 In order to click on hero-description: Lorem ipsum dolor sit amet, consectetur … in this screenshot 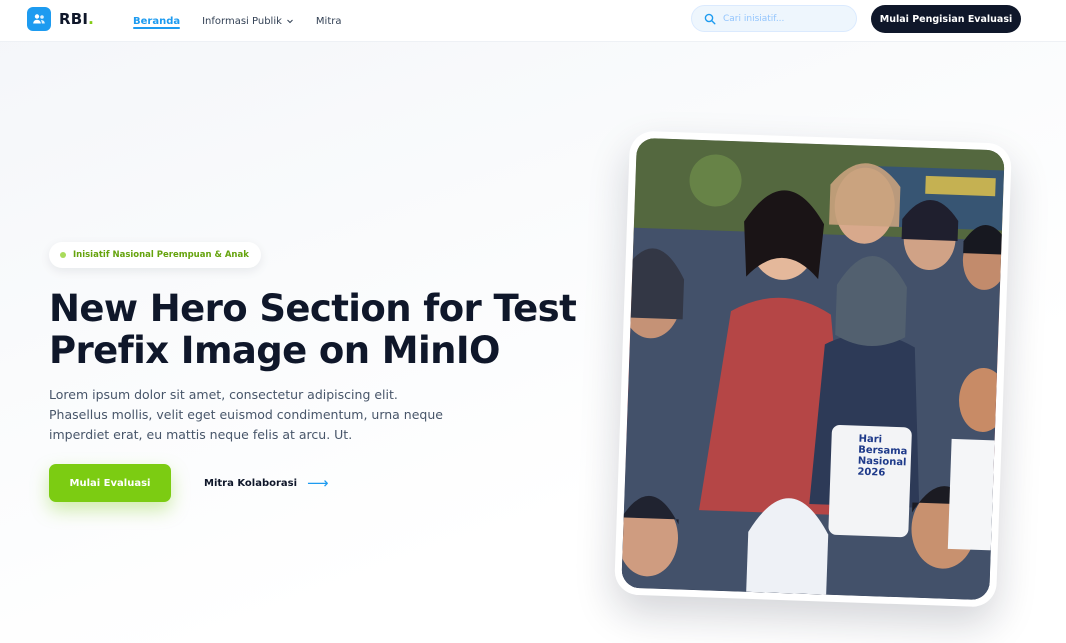, I will do `click(246, 414)`.